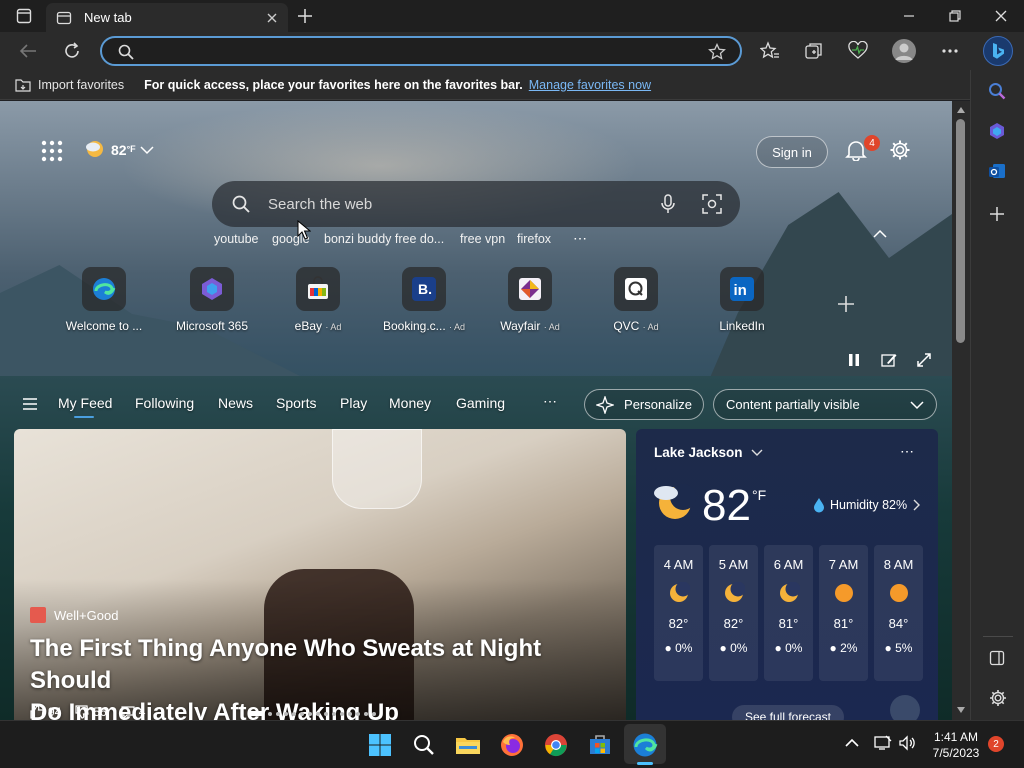  I want to click on manage-favorites-link: Manage favorites now, so click(590, 85).